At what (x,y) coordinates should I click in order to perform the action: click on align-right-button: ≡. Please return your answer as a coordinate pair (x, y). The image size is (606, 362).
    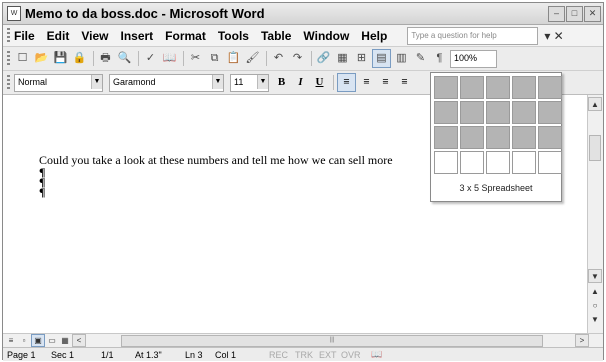
    Looking at the image, I should click on (385, 82).